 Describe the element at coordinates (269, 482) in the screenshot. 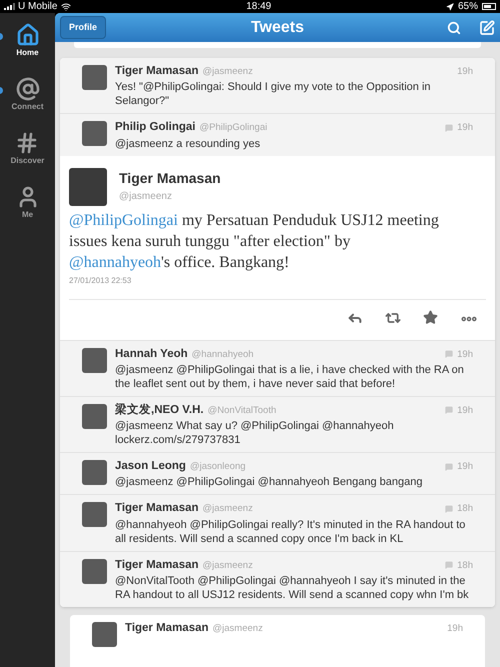

I see `tweet-text: @jasmeenz @PhilipGolingai @hannahyeoh Bengang bangang` at that location.